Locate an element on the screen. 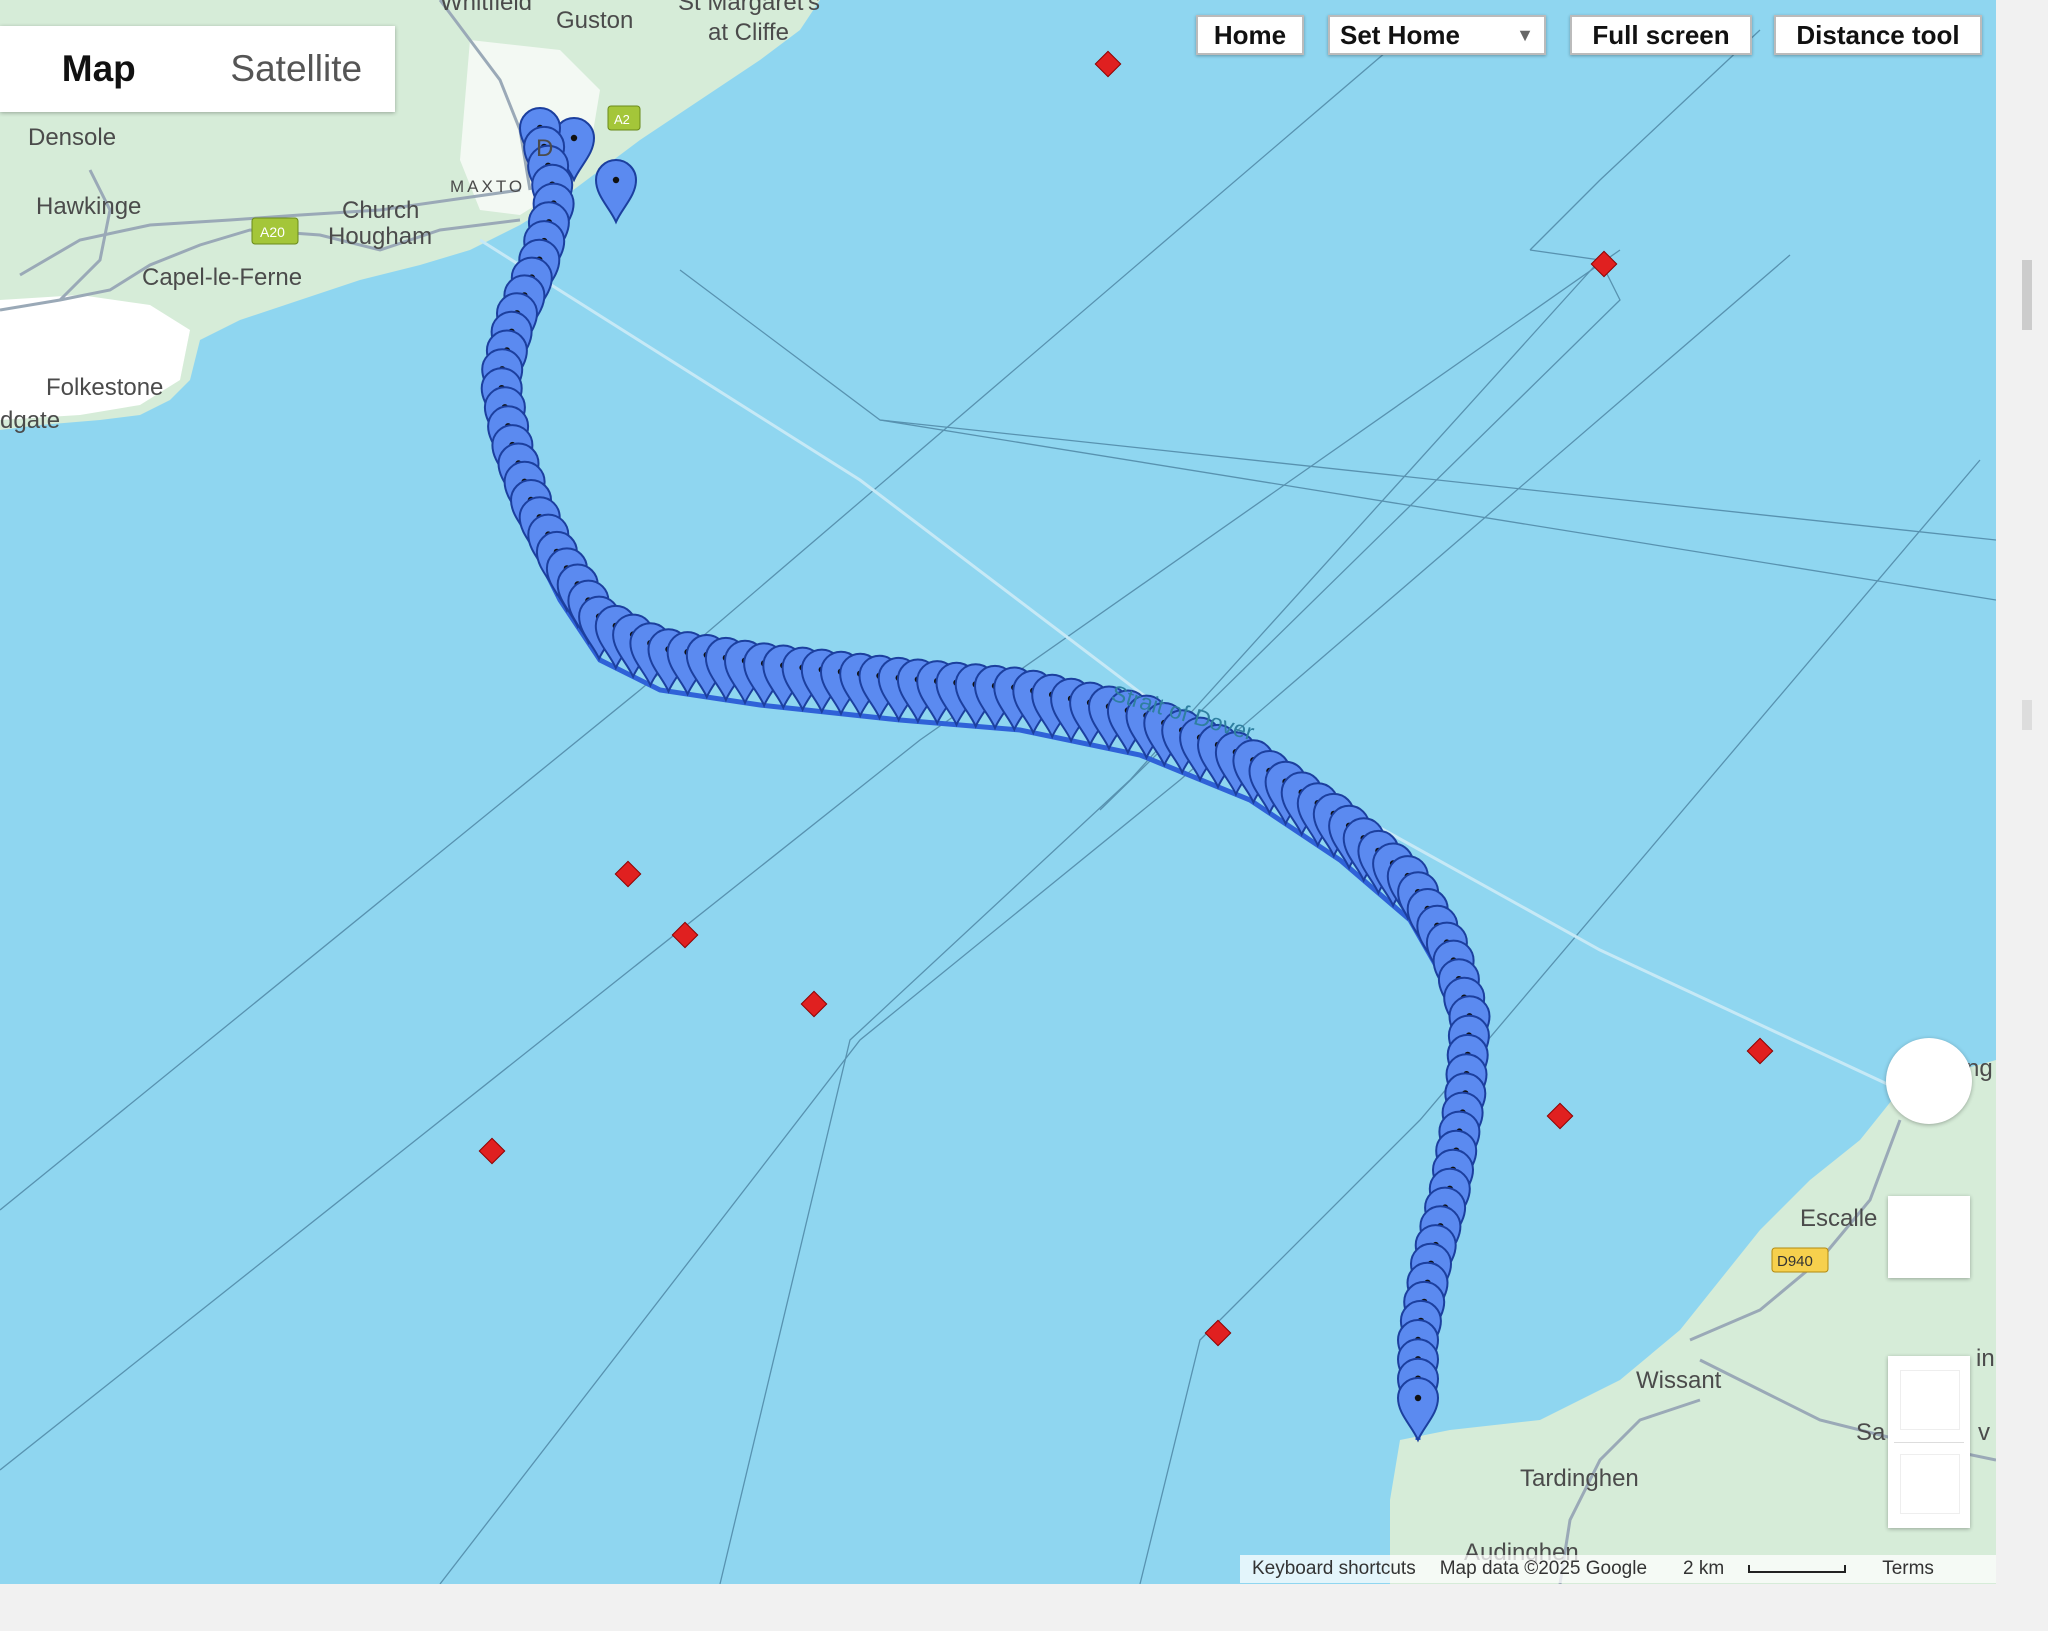 The height and width of the screenshot is (1631, 2048). label-tardinghen: Tardinghen is located at coordinates (1579, 1478).